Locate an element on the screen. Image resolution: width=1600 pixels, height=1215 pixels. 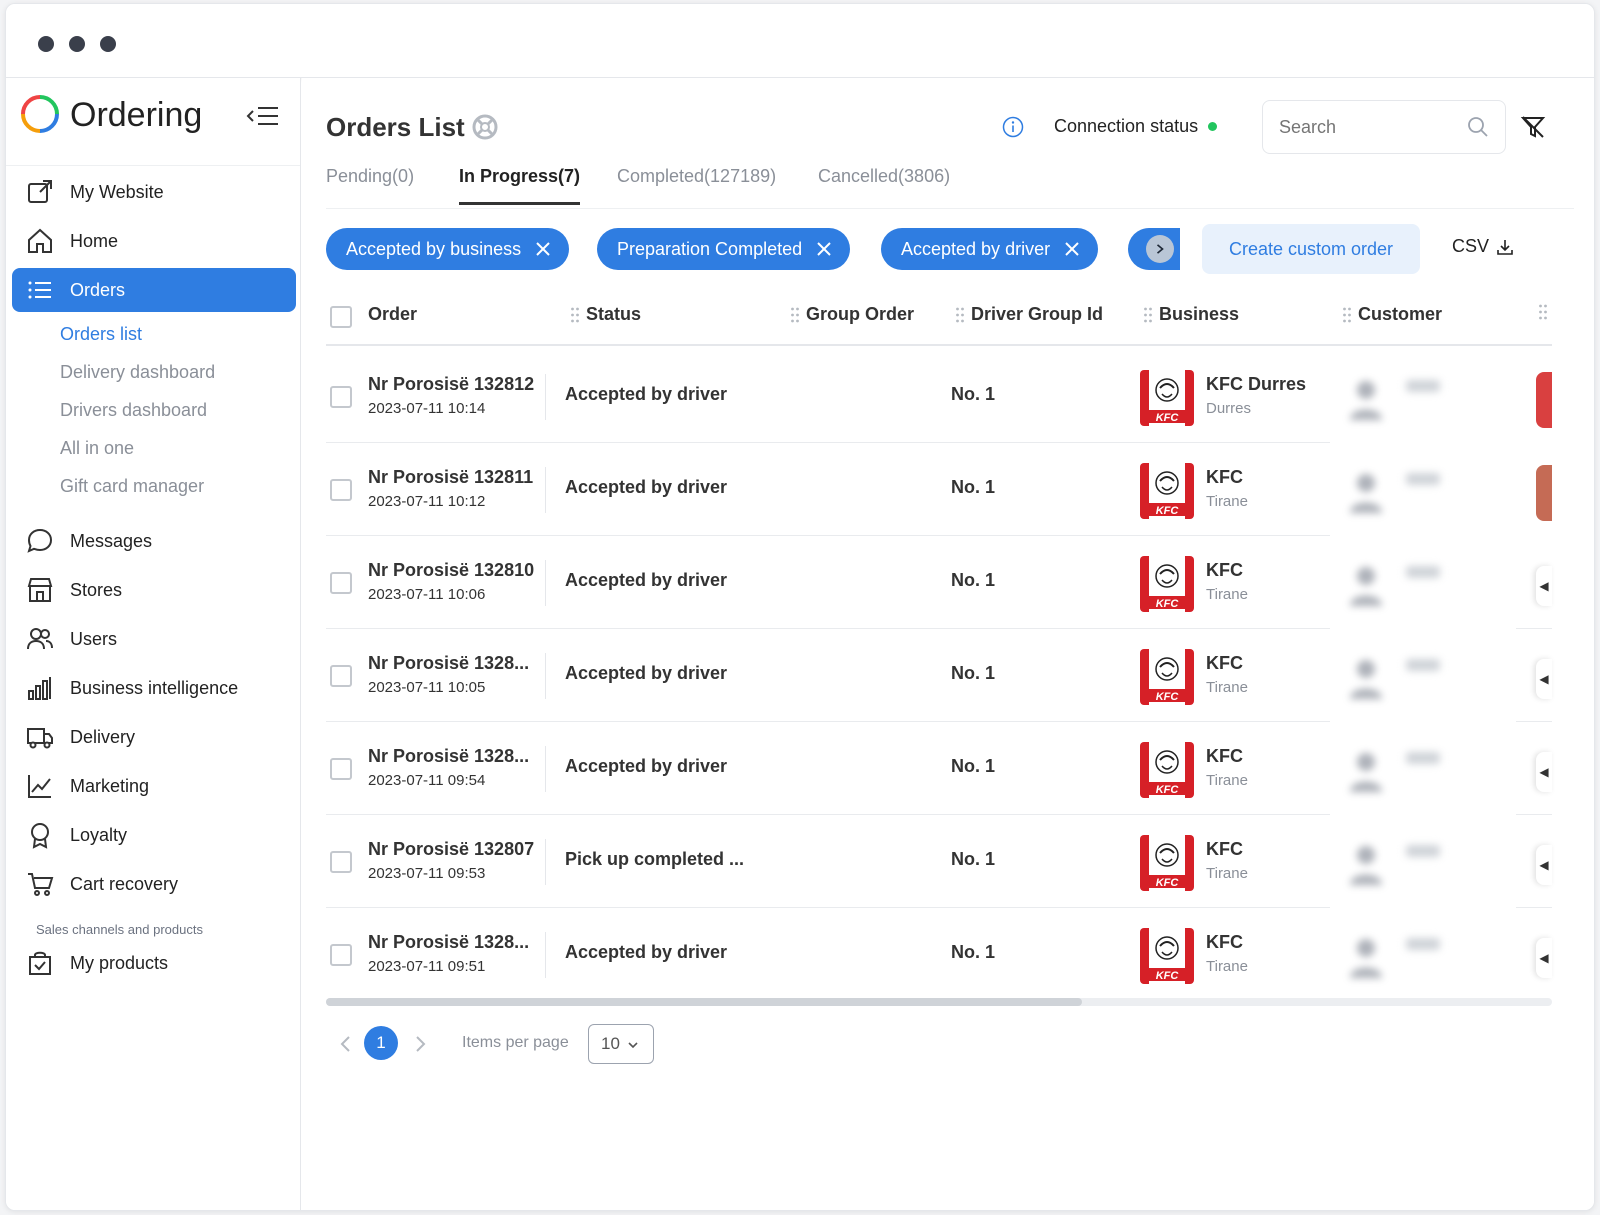
driver-group-id: No. 1 is located at coordinates (973, 952).